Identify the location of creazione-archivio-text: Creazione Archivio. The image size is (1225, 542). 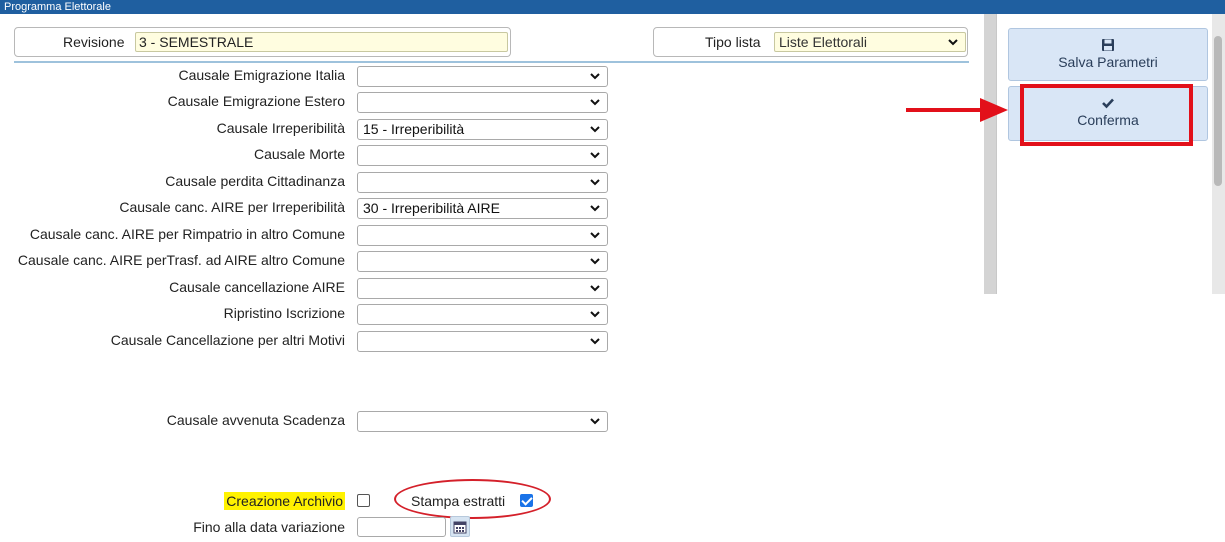
(284, 501).